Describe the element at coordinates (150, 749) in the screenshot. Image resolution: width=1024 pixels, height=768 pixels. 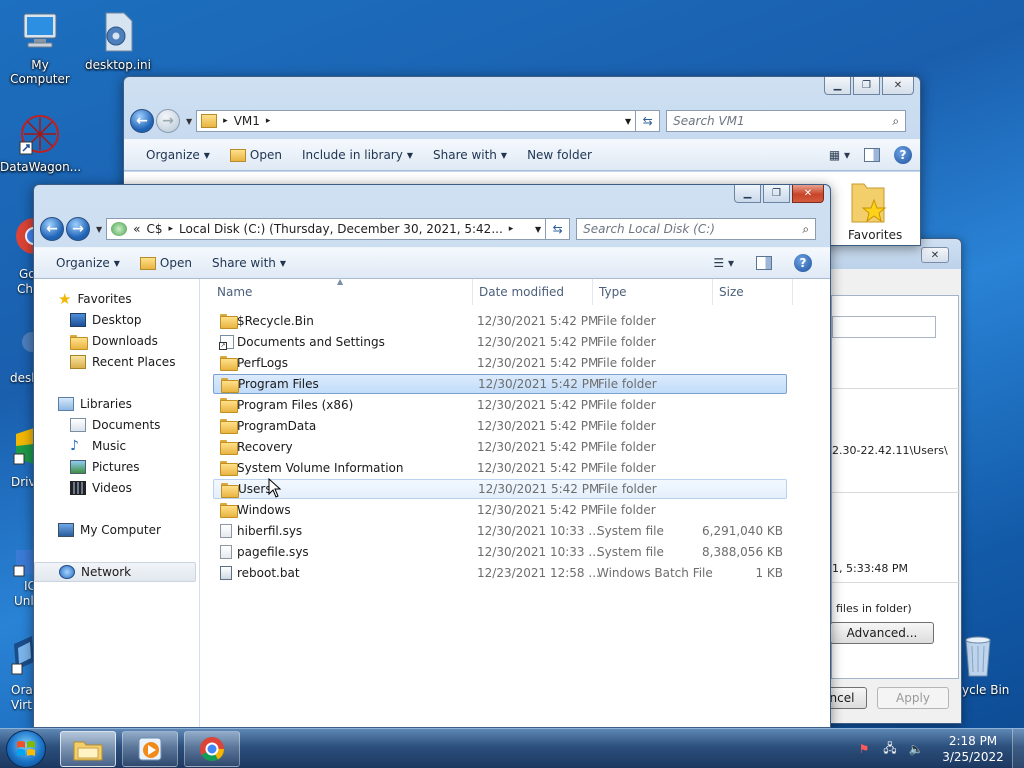
I see `taskbar-media-player-button` at that location.